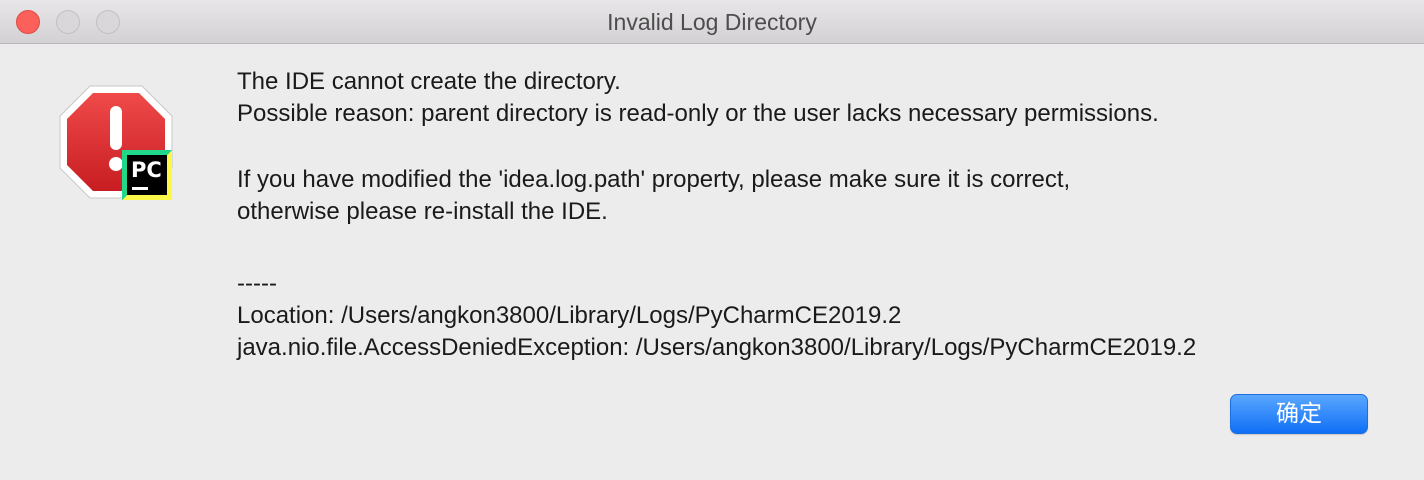  I want to click on title-bar: Invalid Log Directory, so click(712, 22).